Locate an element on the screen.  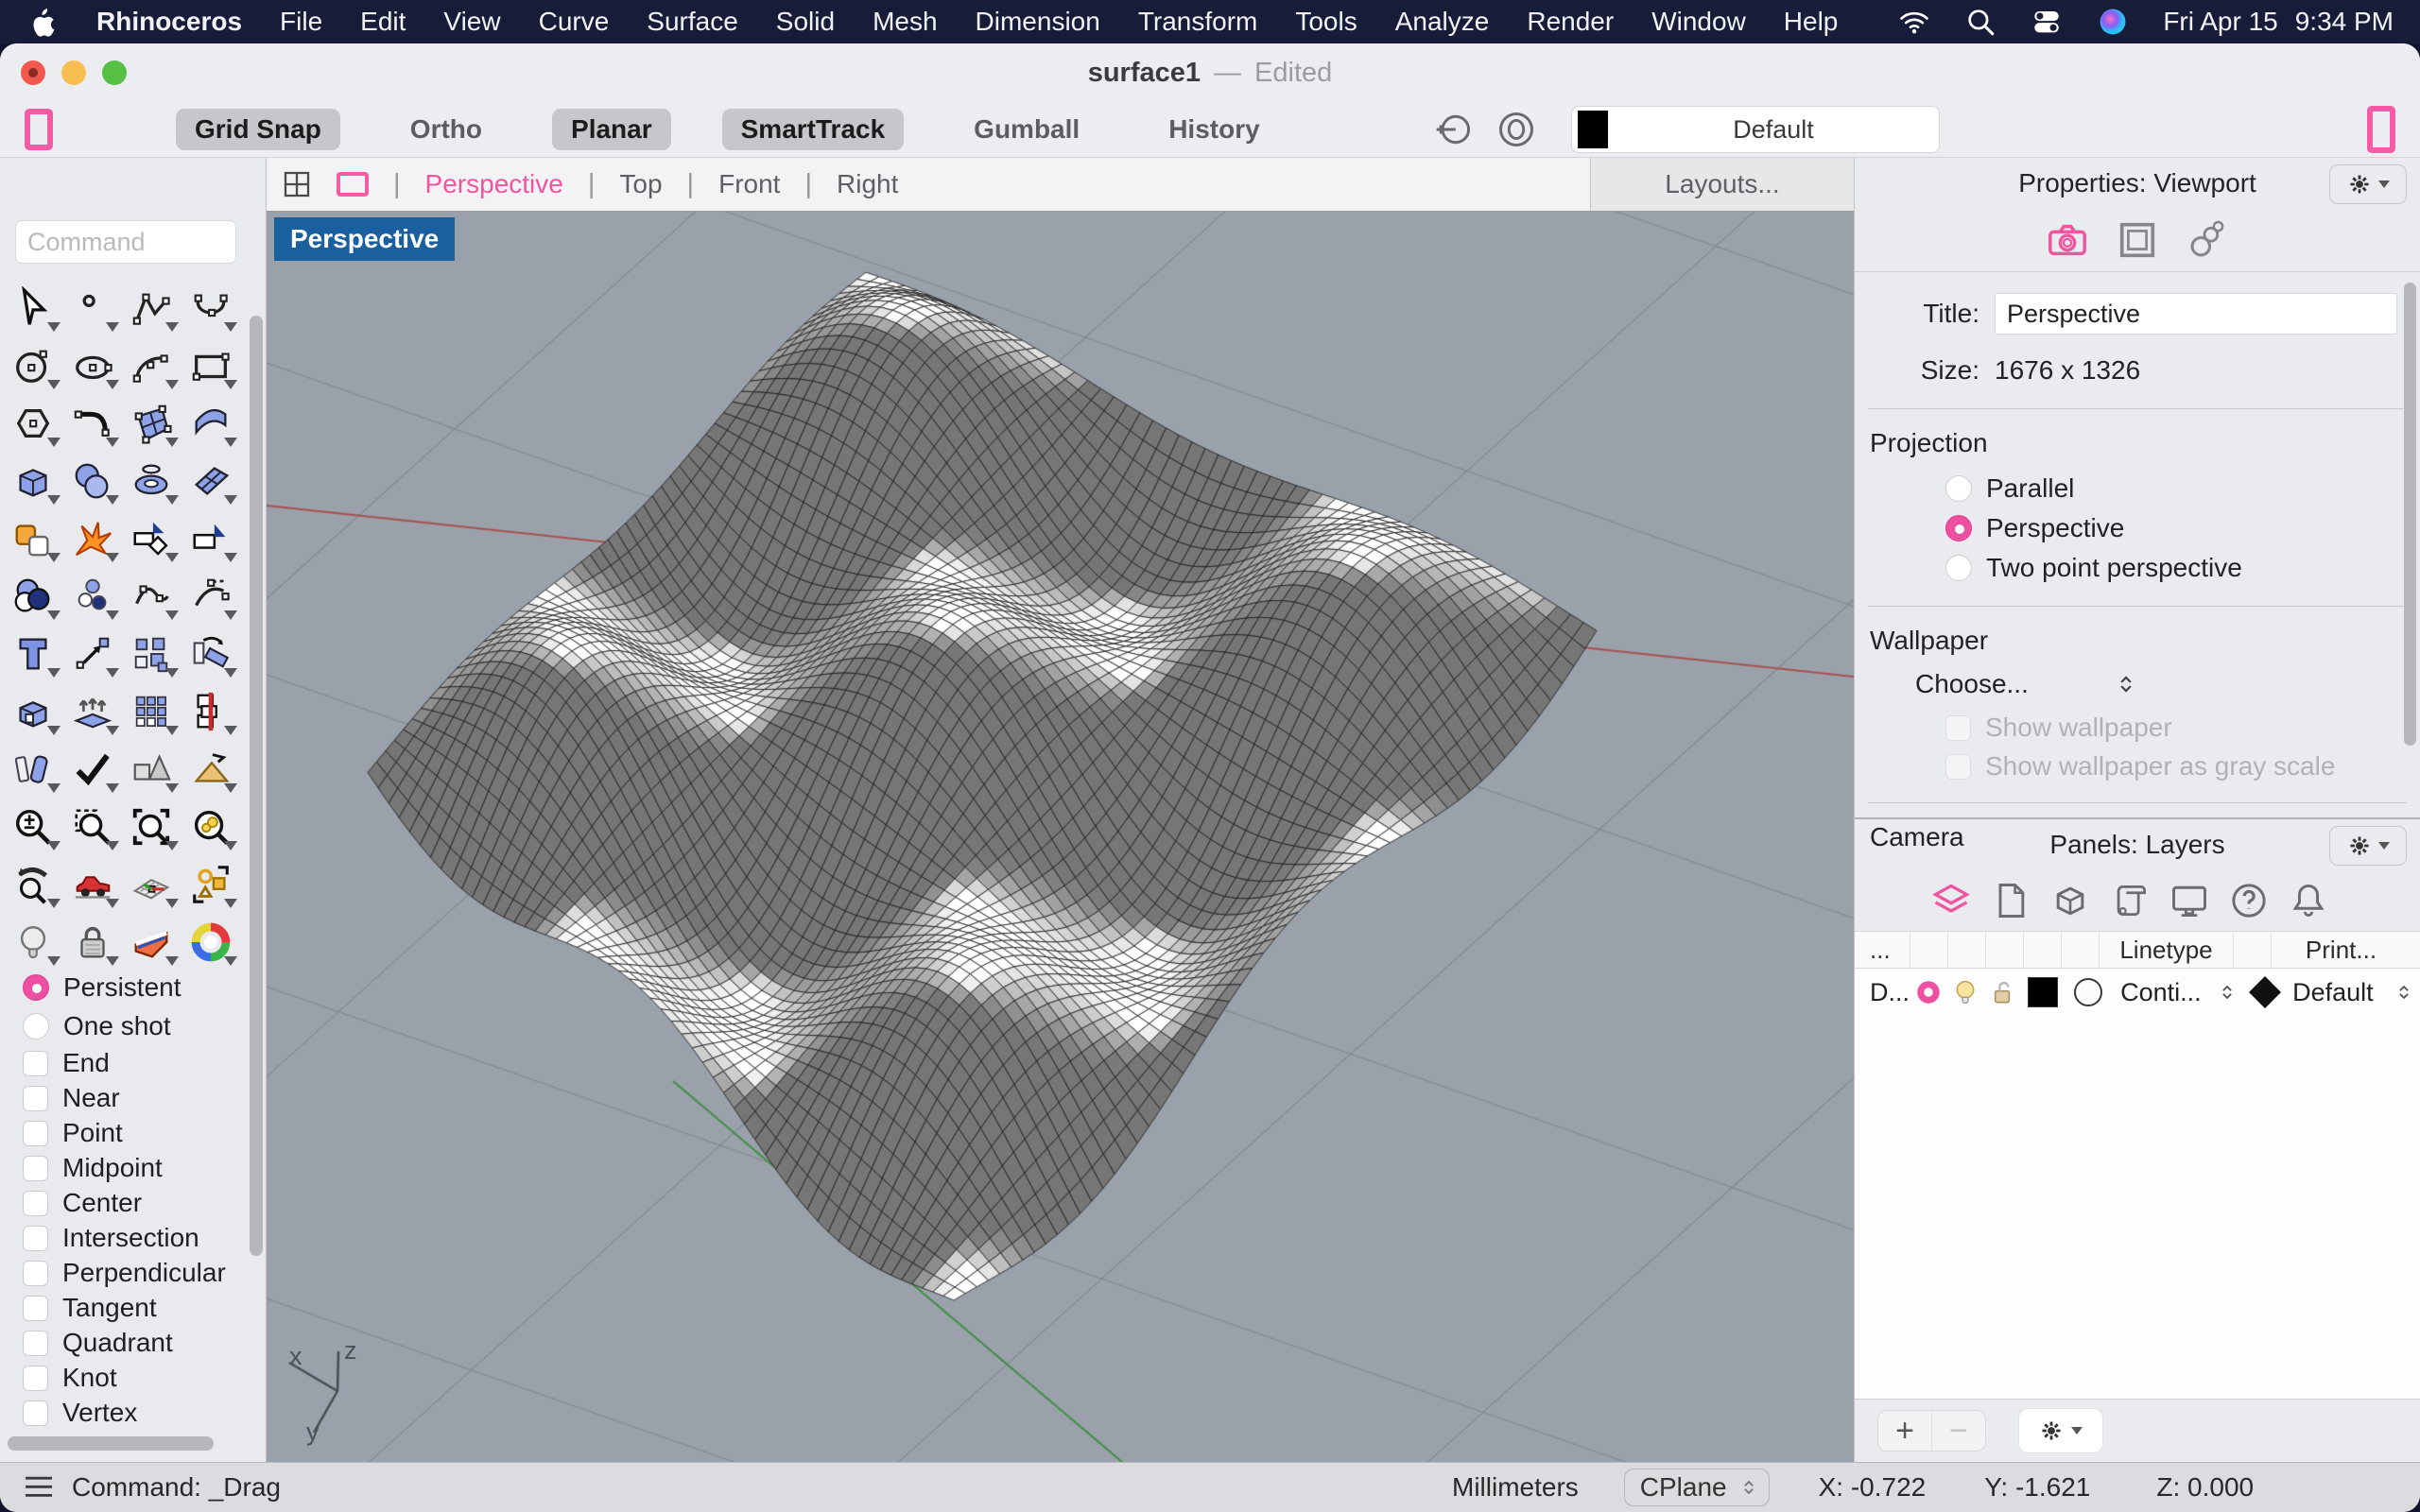
polygon-tool is located at coordinates (33, 423).